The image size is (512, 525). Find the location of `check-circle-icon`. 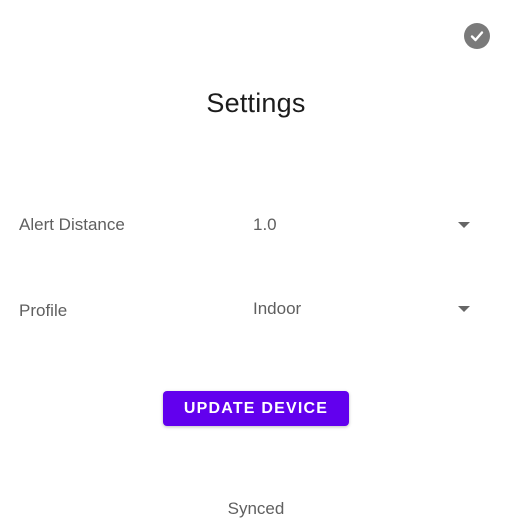

check-circle-icon is located at coordinates (477, 36).